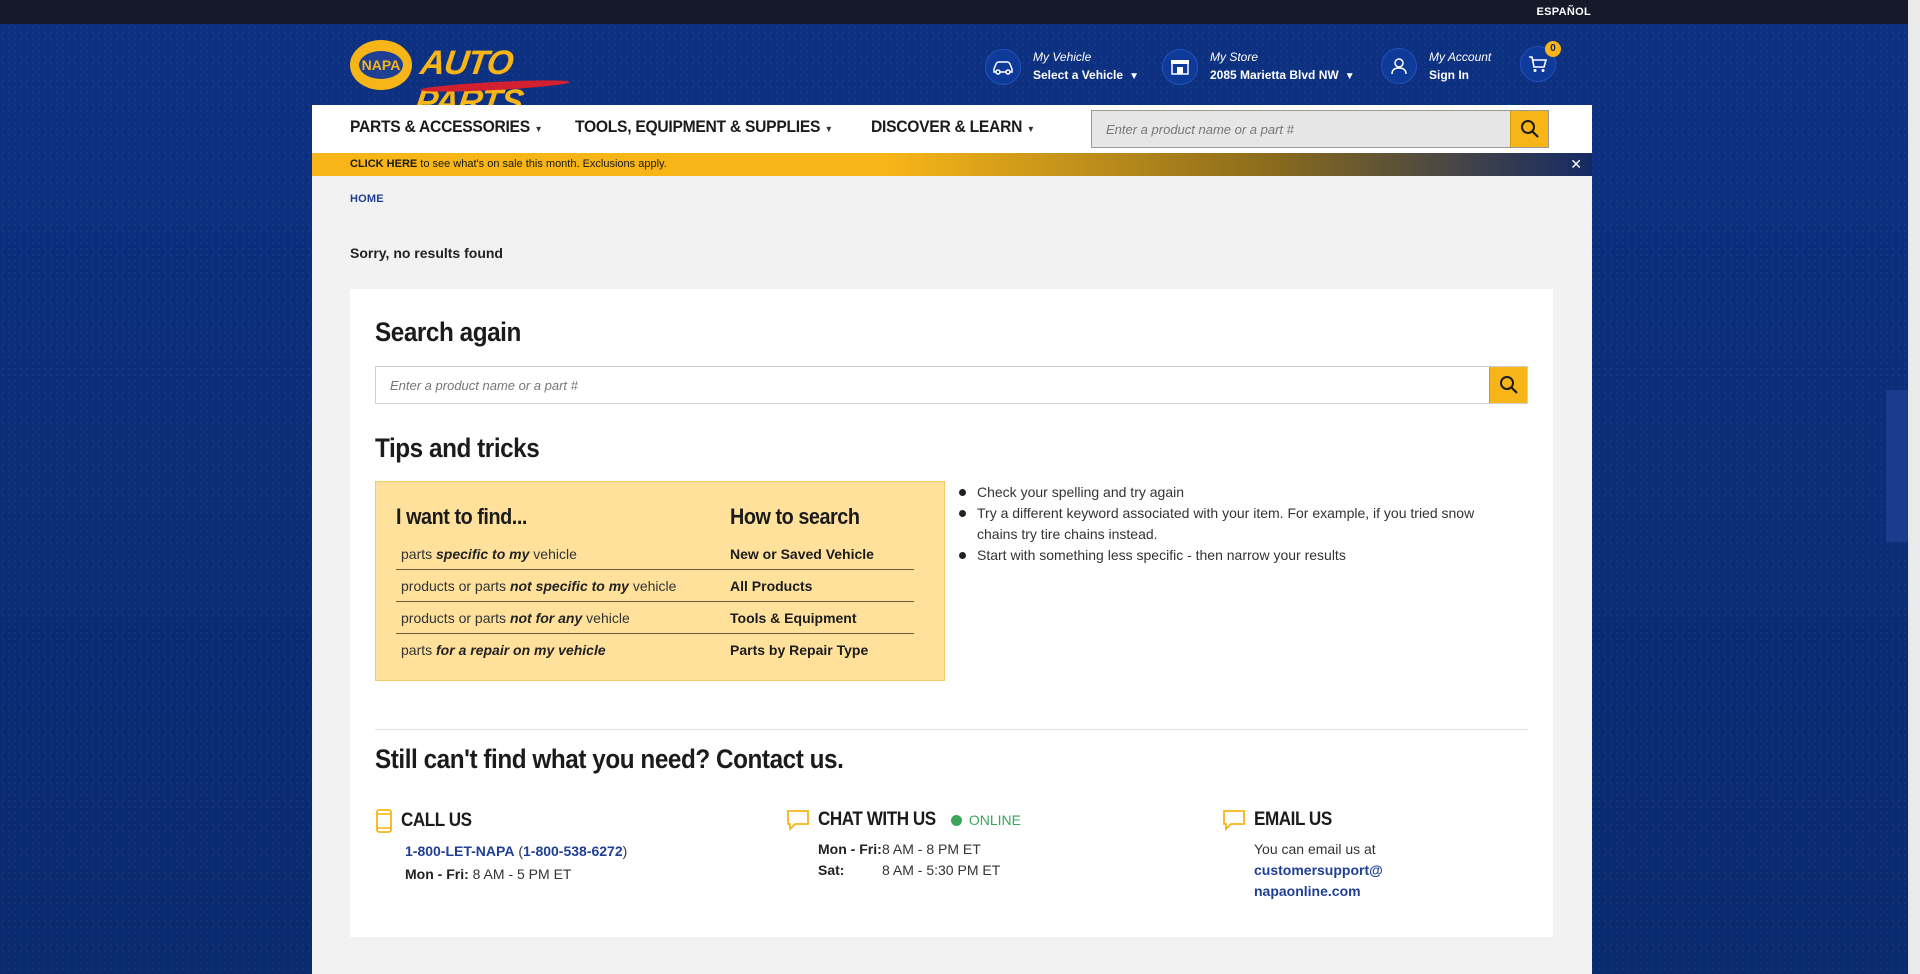 Image resolution: width=1920 pixels, height=974 pixels. Describe the element at coordinates (446, 127) in the screenshot. I see `menu-parts-accessories: PARTS & ACCESSORIES ▼` at that location.